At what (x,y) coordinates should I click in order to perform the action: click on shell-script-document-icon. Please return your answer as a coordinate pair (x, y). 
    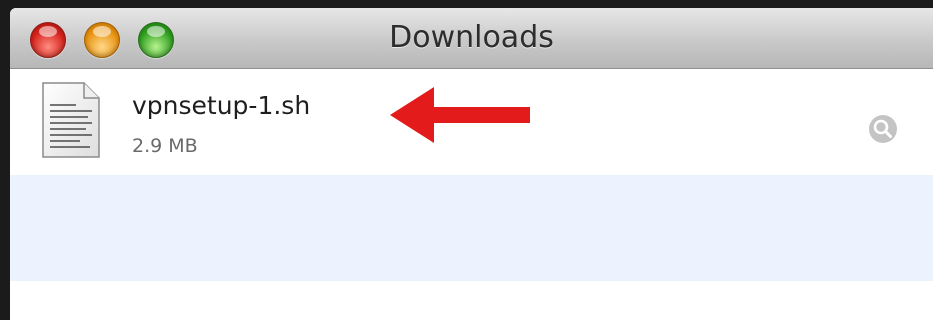
    Looking at the image, I should click on (71, 120).